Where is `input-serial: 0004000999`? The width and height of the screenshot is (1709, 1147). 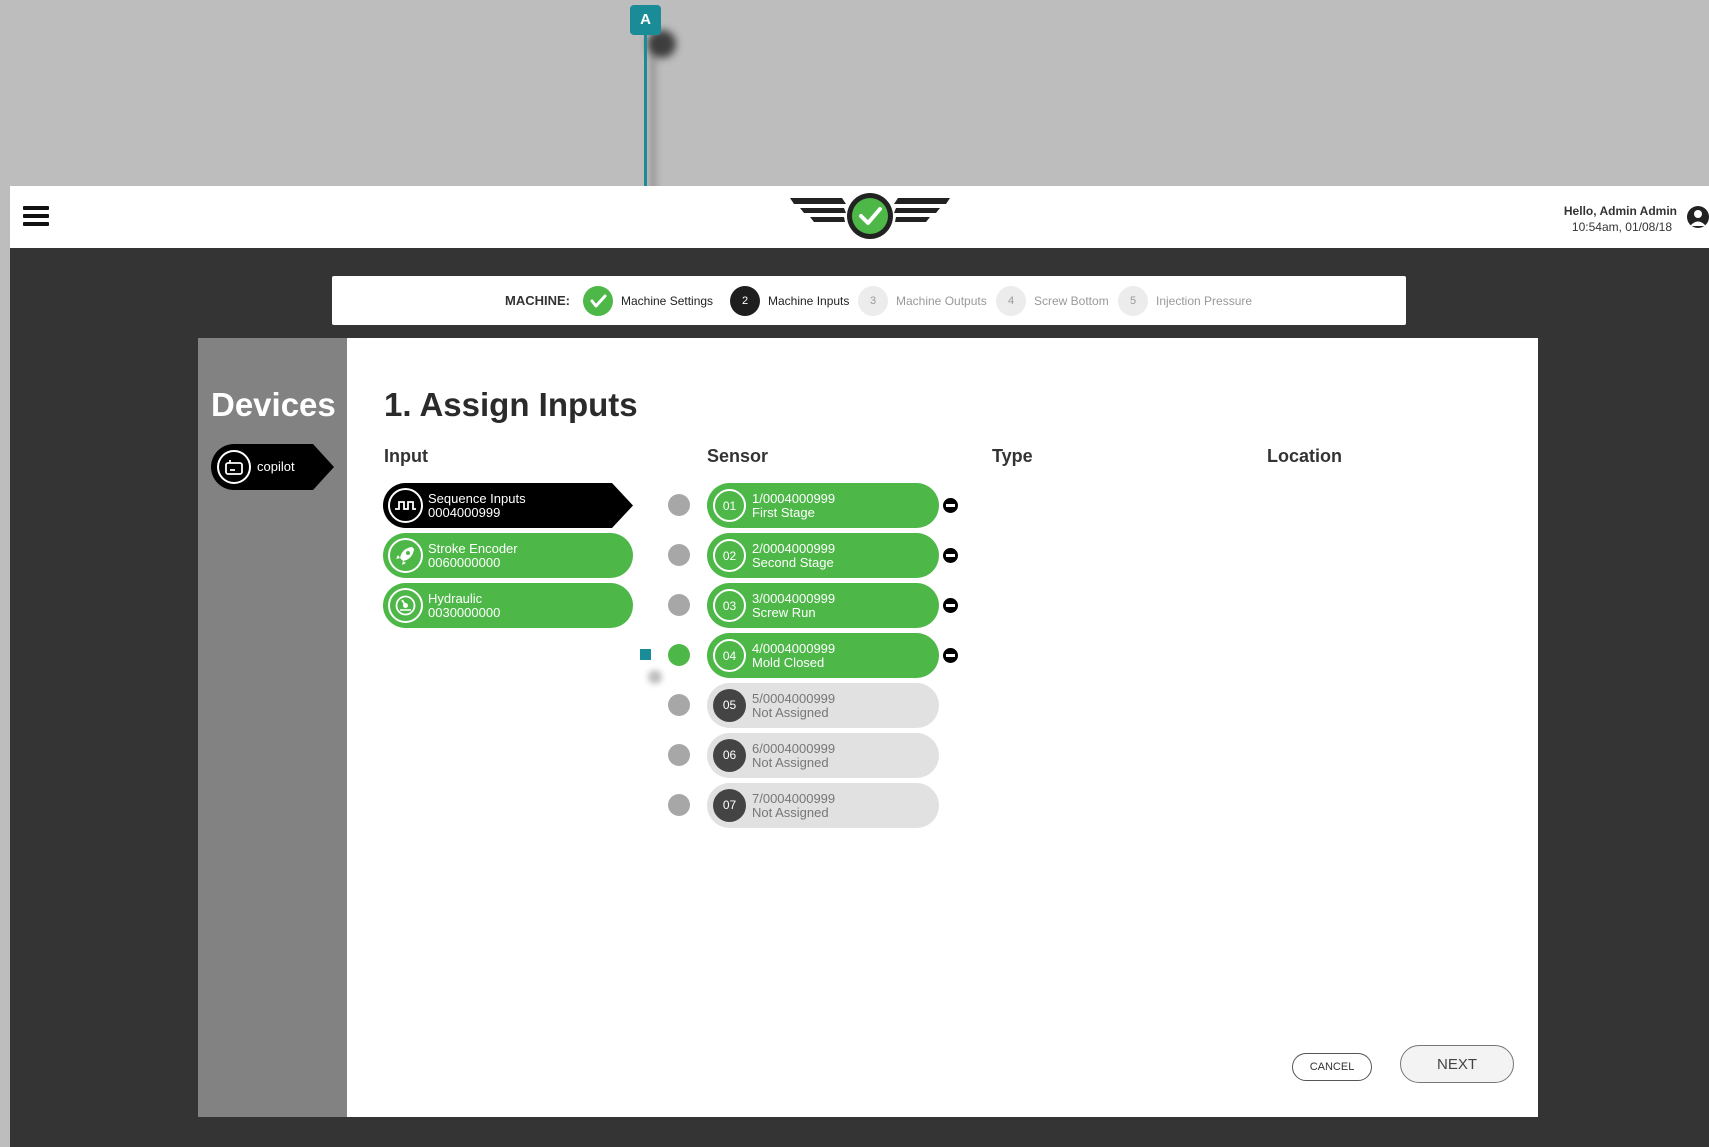 input-serial: 0004000999 is located at coordinates (464, 512).